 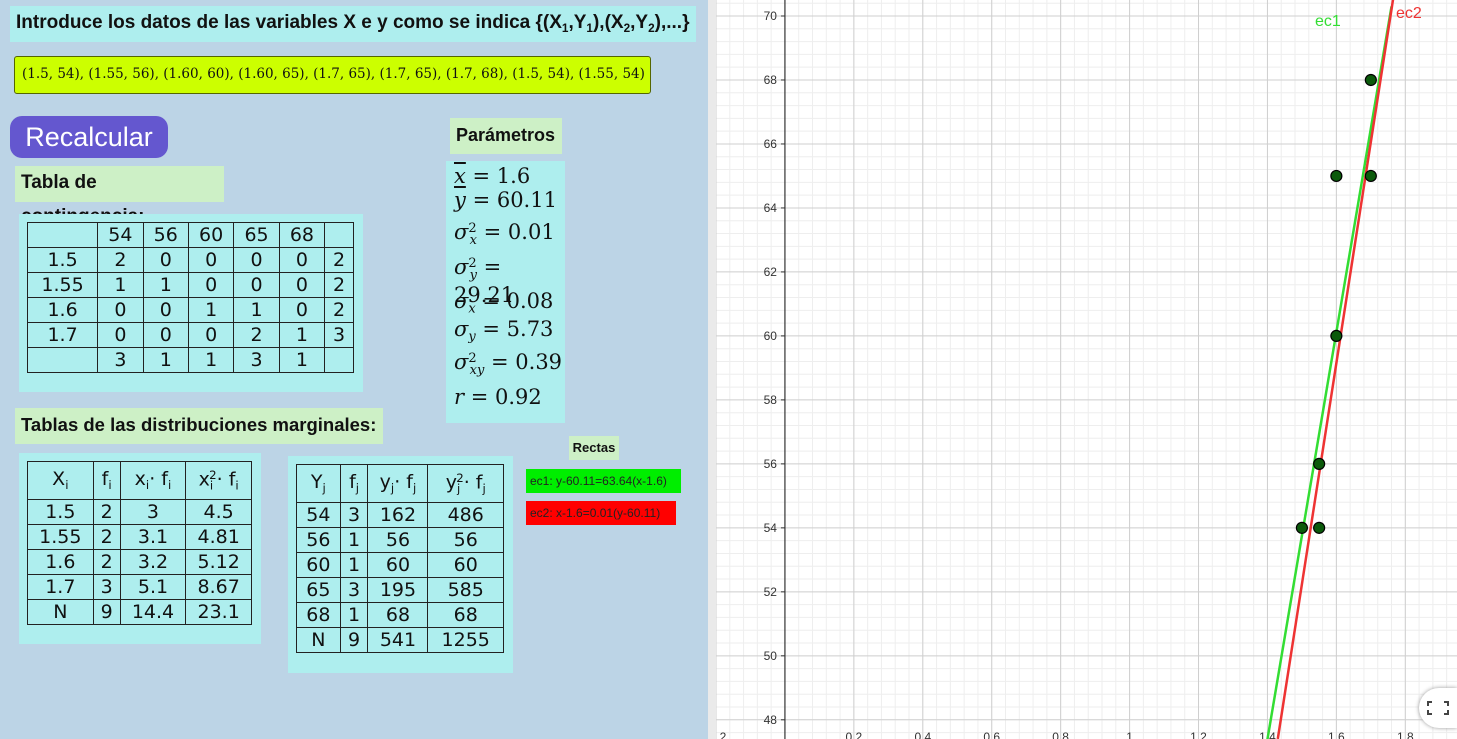 What do you see at coordinates (190, 335) in the screenshot?
I see `table-row: 1.7 0 0 0 2 1 3` at bounding box center [190, 335].